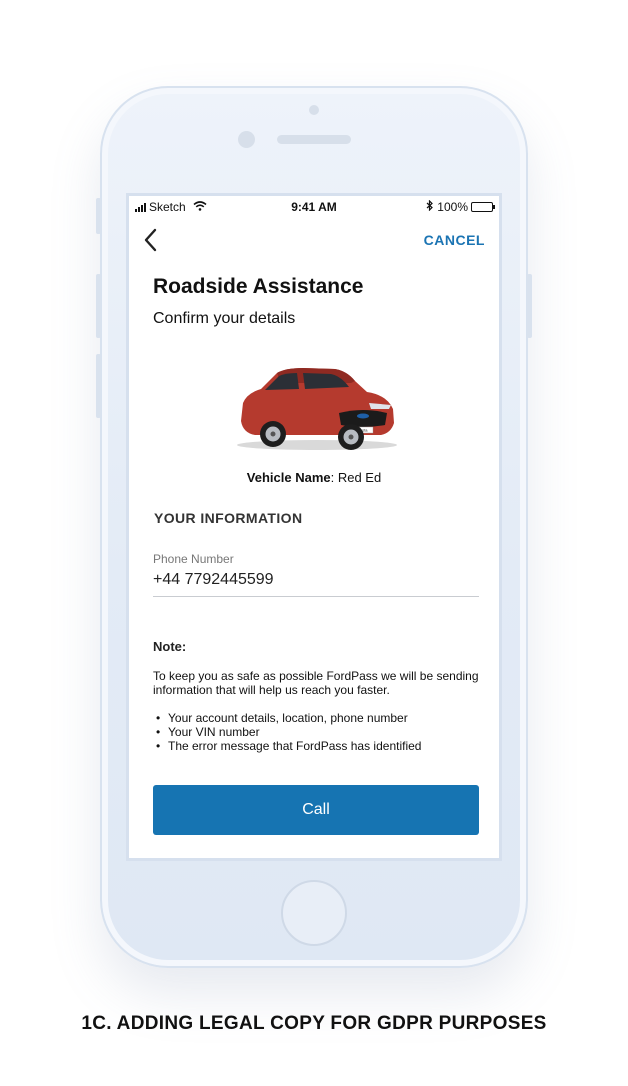  What do you see at coordinates (529, 306) in the screenshot?
I see `power-button` at bounding box center [529, 306].